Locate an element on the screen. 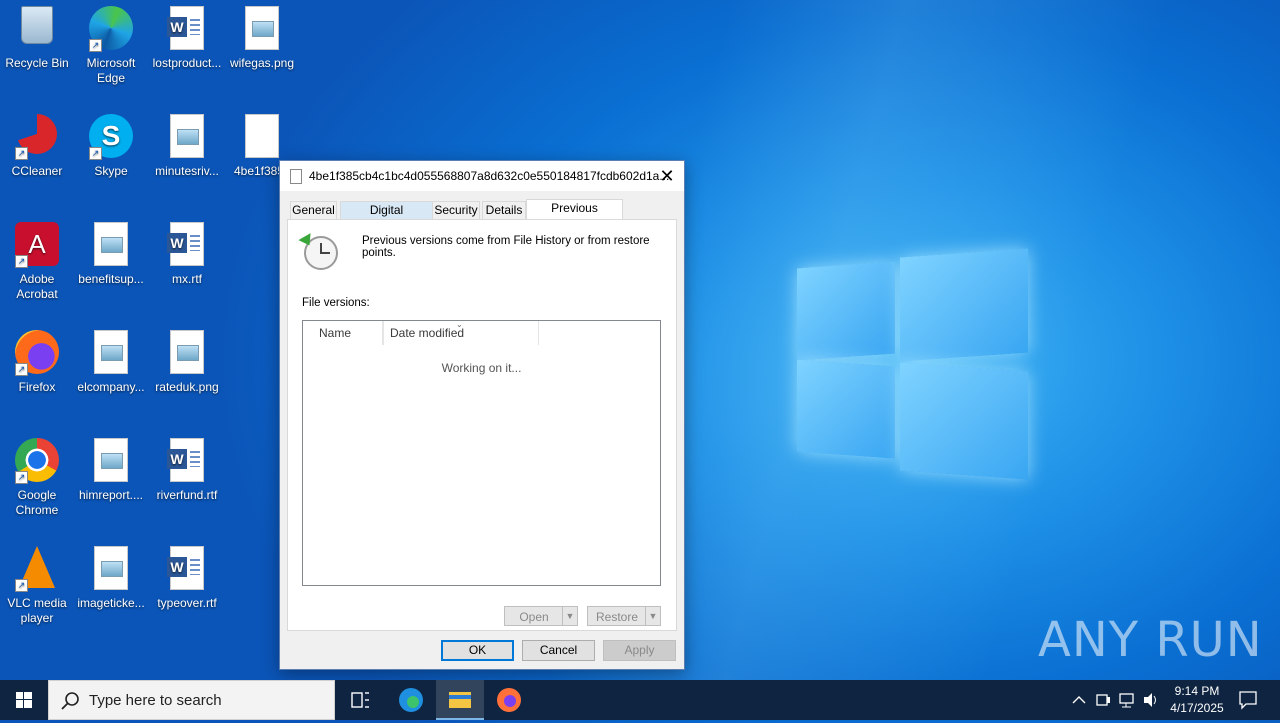  desktop-icon-ccleaner: ↗ CCleaner is located at coordinates (37, 143).